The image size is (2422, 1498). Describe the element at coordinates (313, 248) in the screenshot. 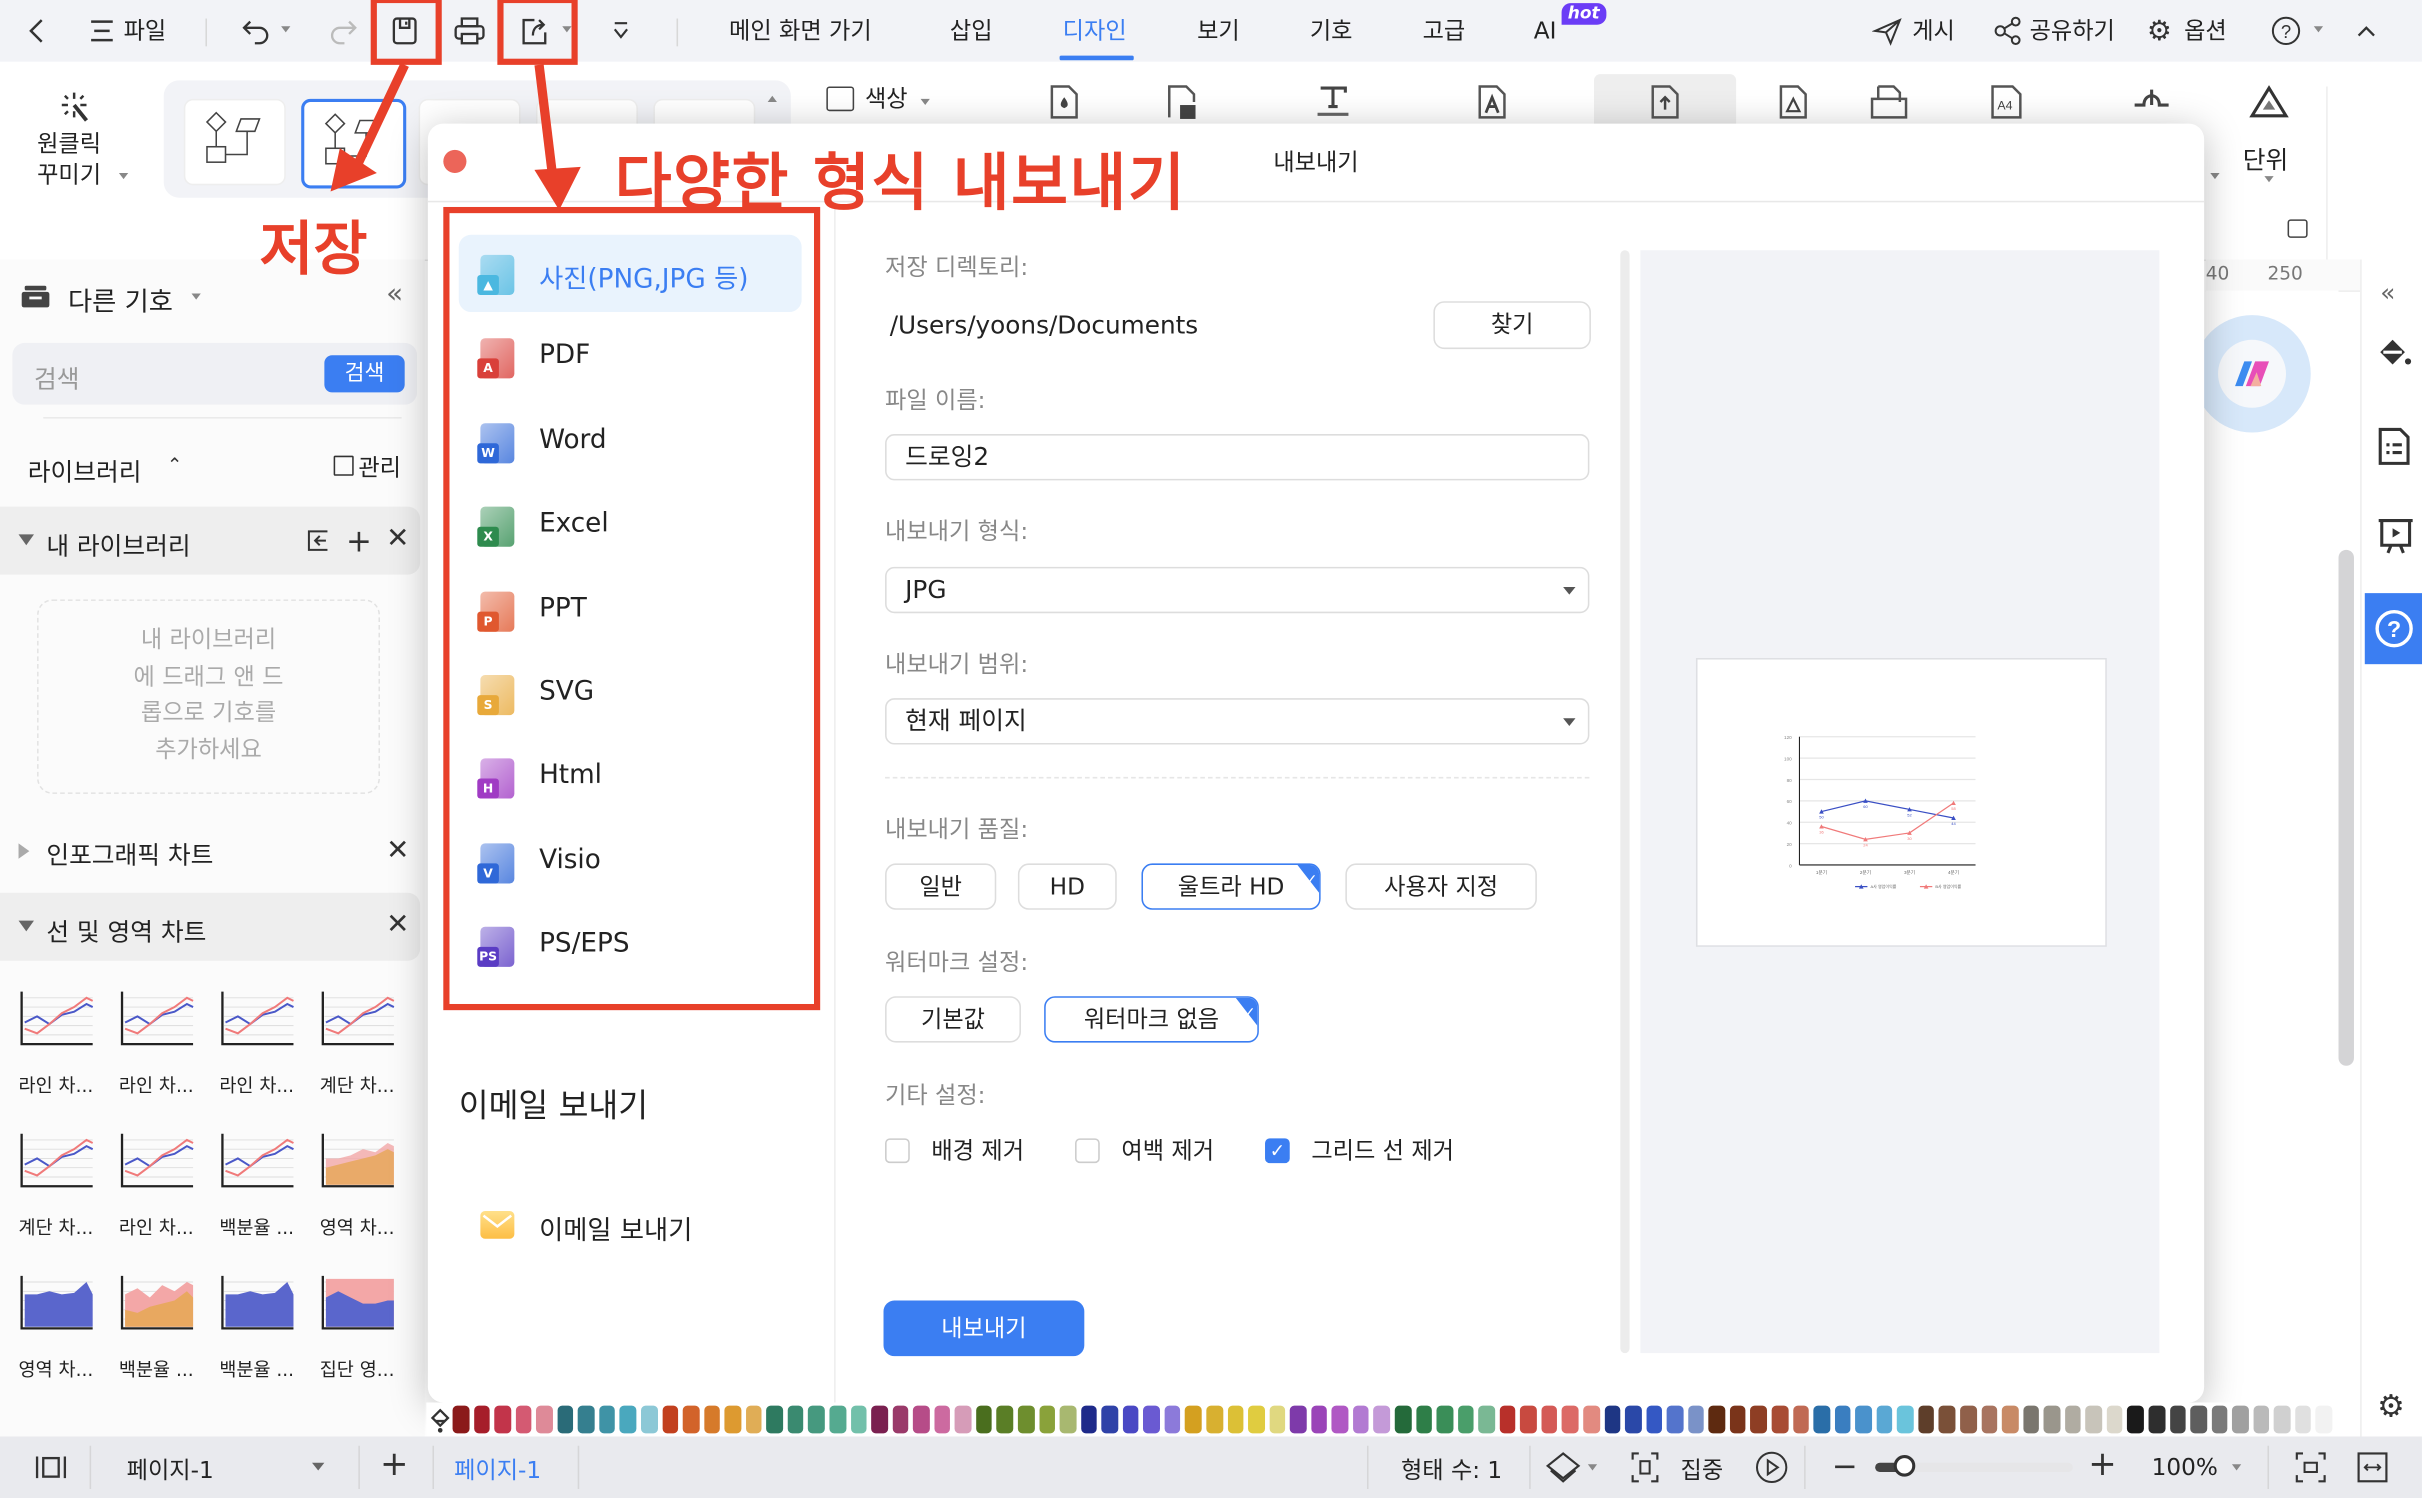

I see `save-annotation: 저장` at that location.